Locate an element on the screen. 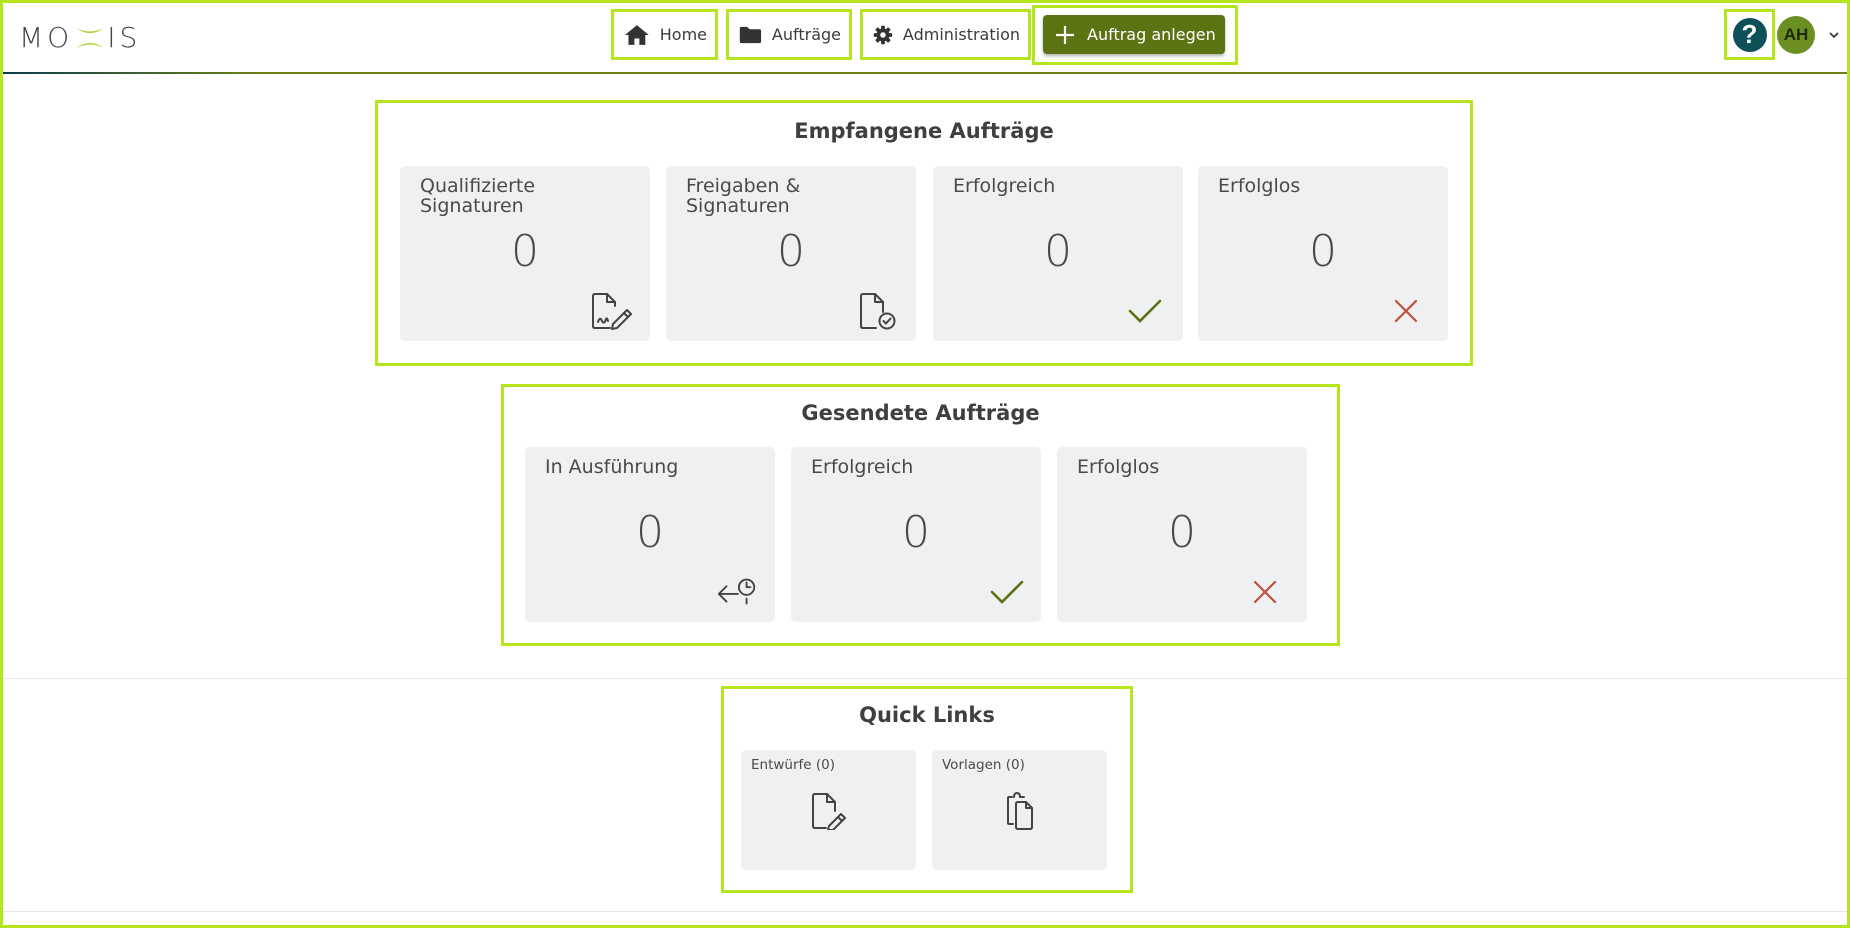 The image size is (1850, 928). quick-link-templates: Vorlagen (0) is located at coordinates (1019, 810).